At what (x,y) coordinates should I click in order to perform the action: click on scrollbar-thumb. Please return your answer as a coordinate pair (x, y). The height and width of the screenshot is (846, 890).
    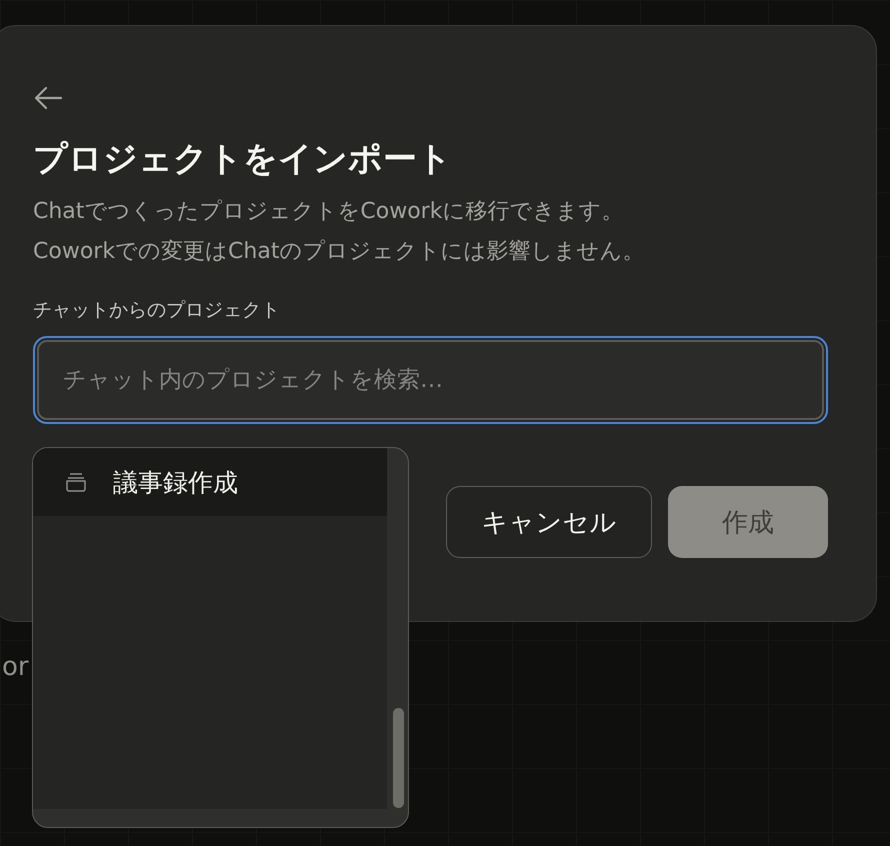
    Looking at the image, I should click on (398, 758).